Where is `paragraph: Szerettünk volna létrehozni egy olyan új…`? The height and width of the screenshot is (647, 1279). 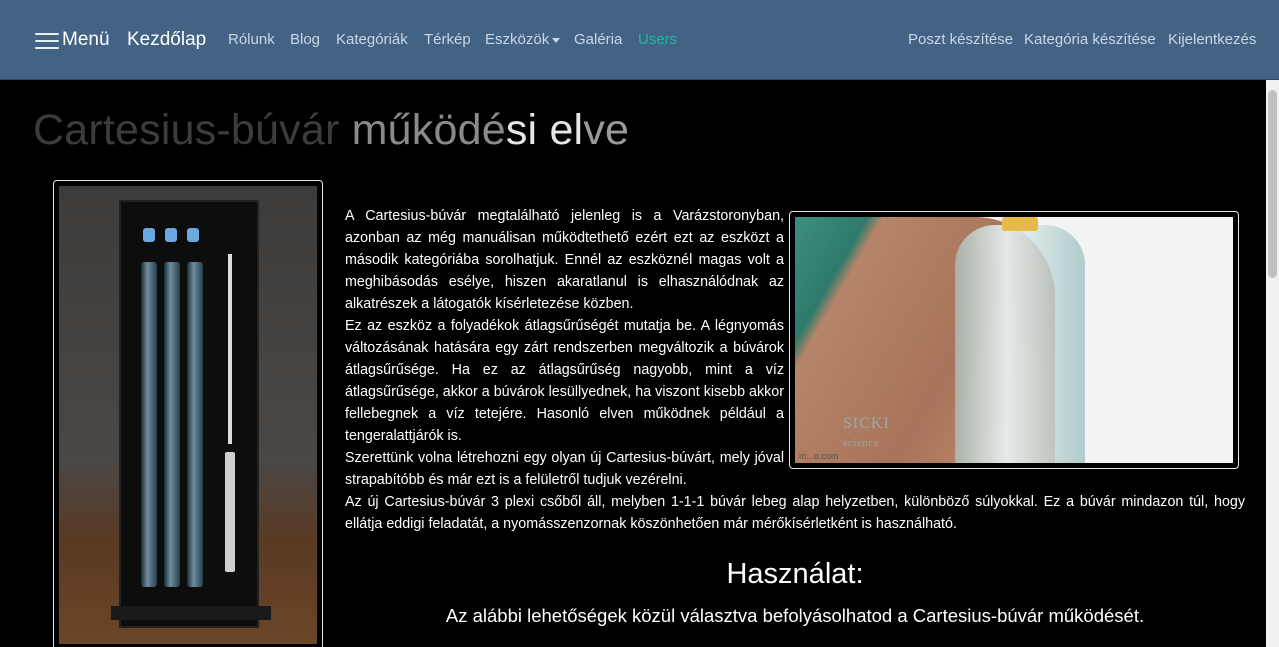
paragraph: Szerettünk volna létrehozni egy olyan új… is located at coordinates (564, 469).